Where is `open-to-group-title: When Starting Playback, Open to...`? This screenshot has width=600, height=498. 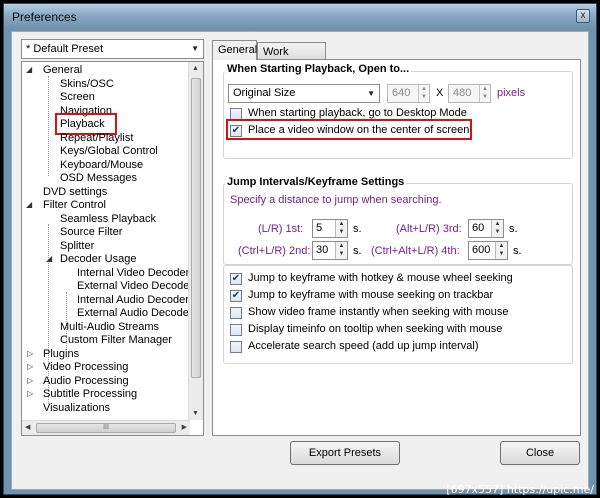
open-to-group-title: When Starting Playback, Open to... is located at coordinates (318, 69).